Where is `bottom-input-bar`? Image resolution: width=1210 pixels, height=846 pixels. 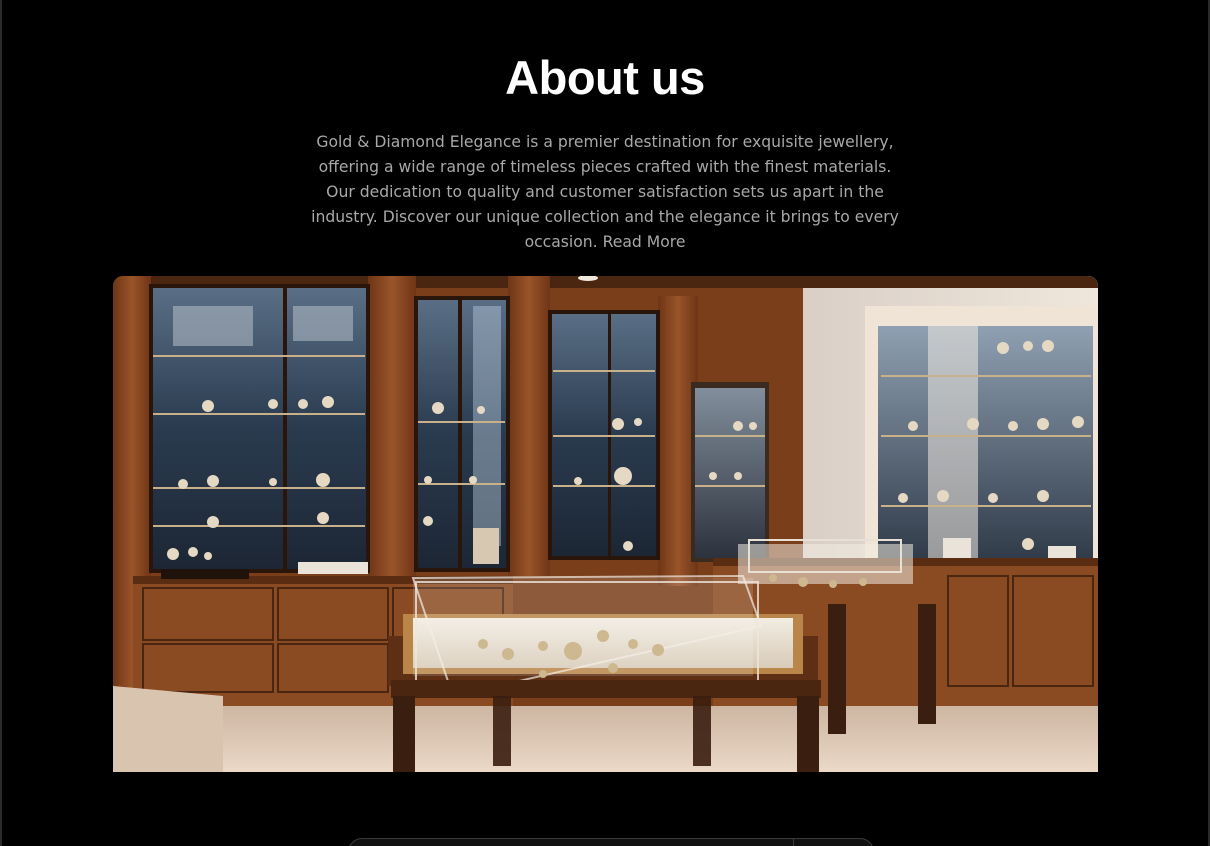
bottom-input-bar is located at coordinates (611, 842).